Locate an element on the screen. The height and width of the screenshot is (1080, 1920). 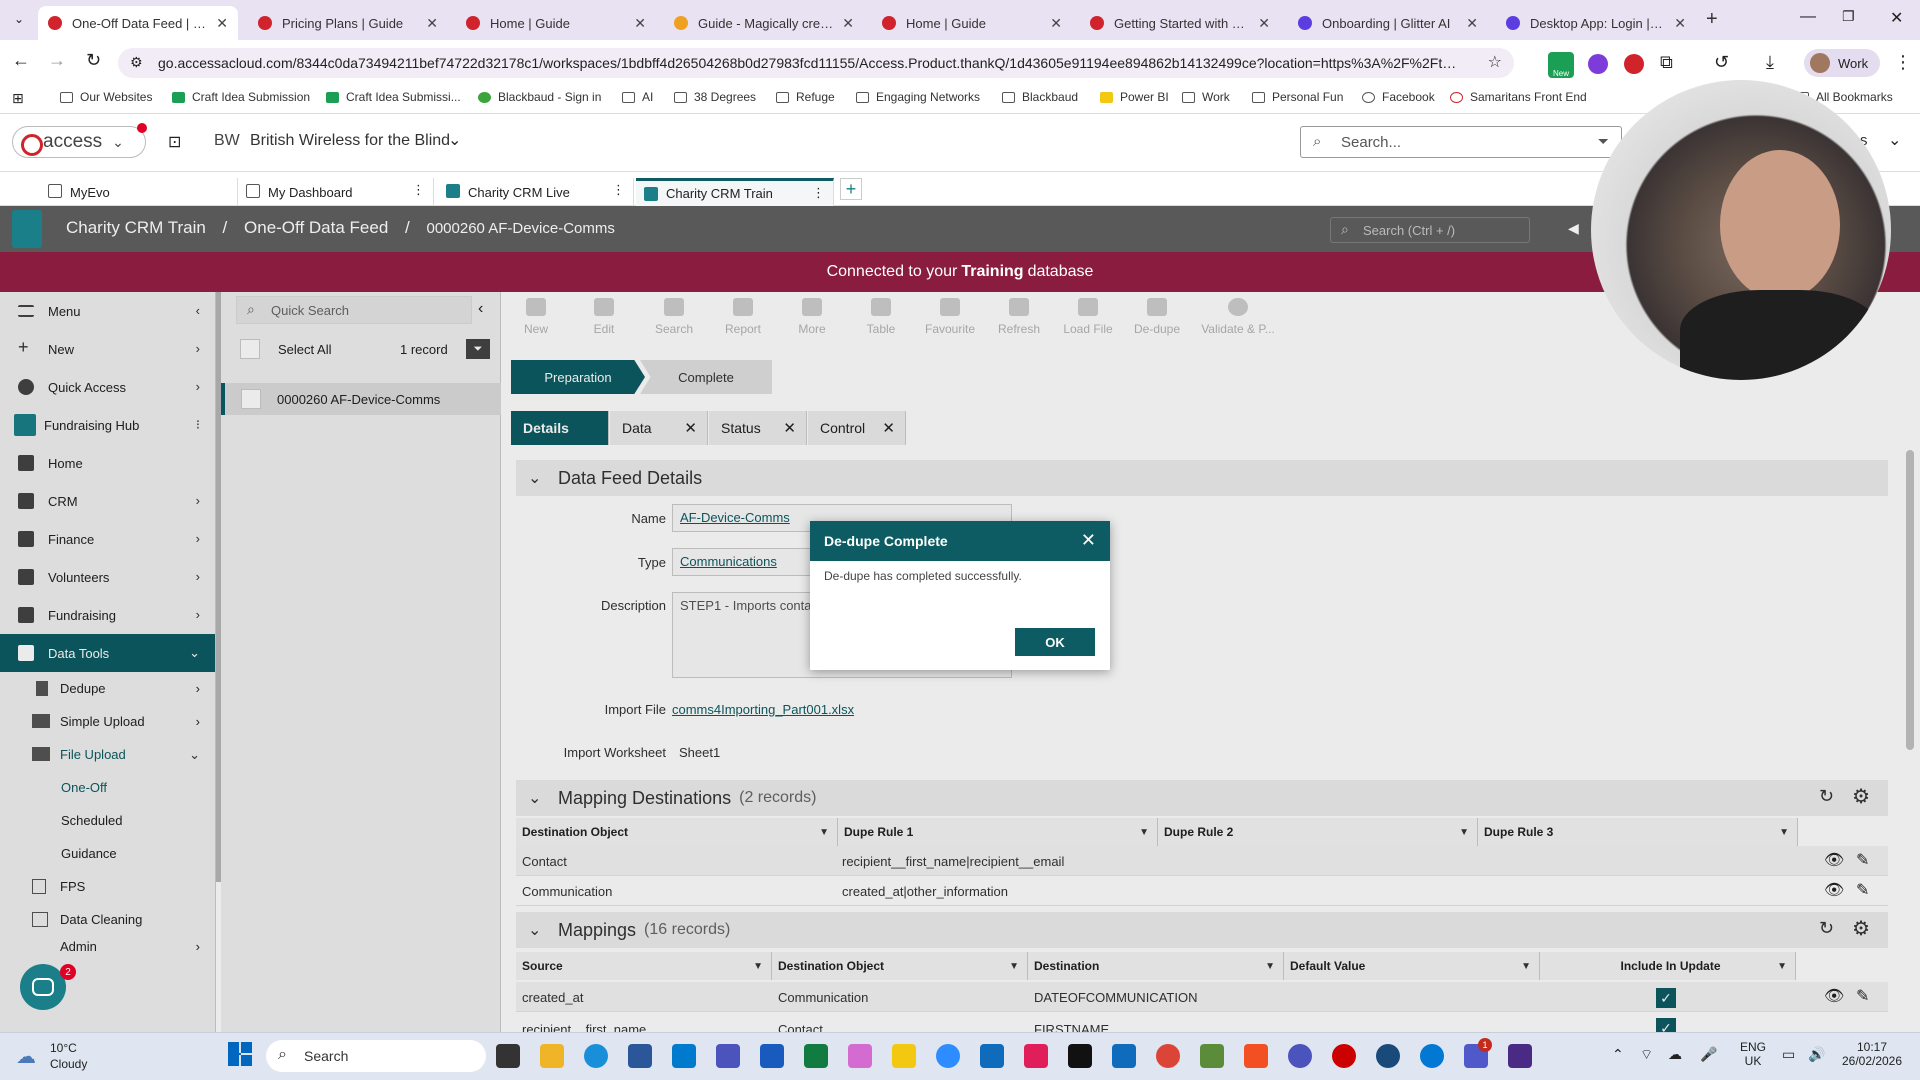
global-search-input: ⌕ Search... ⏷ is located at coordinates (1461, 142).